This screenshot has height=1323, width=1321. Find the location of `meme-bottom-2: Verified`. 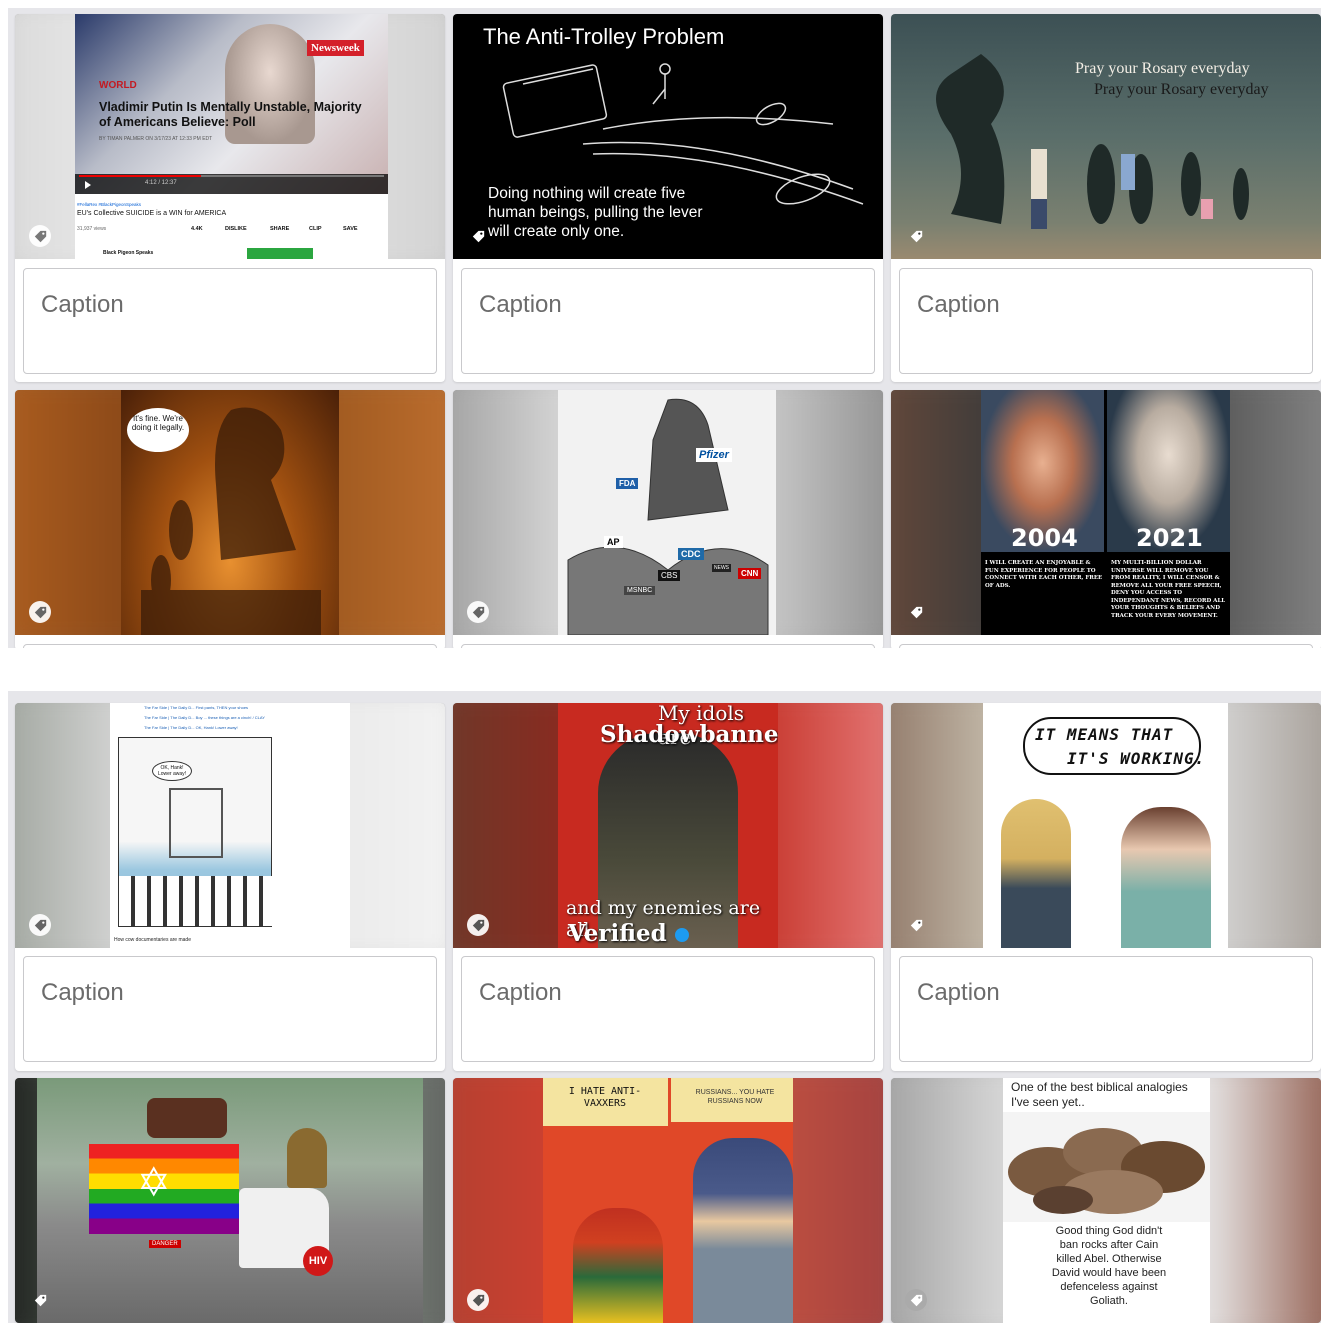

meme-bottom-2: Verified is located at coordinates (628, 933).